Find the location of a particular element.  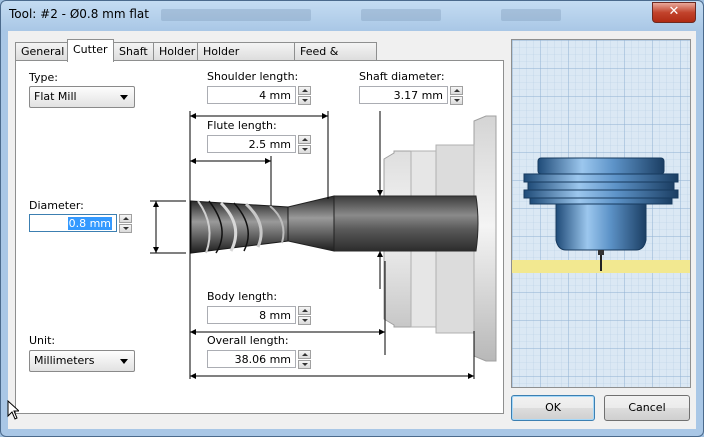

tool-shaft-image is located at coordinates (406, 223).